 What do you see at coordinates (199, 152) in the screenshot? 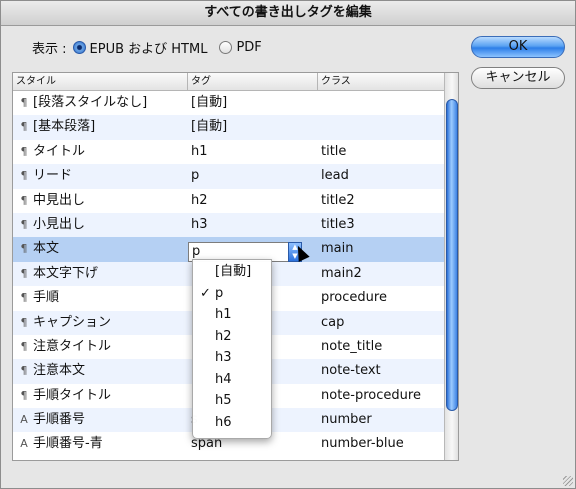
I see `tag-cell: h1` at bounding box center [199, 152].